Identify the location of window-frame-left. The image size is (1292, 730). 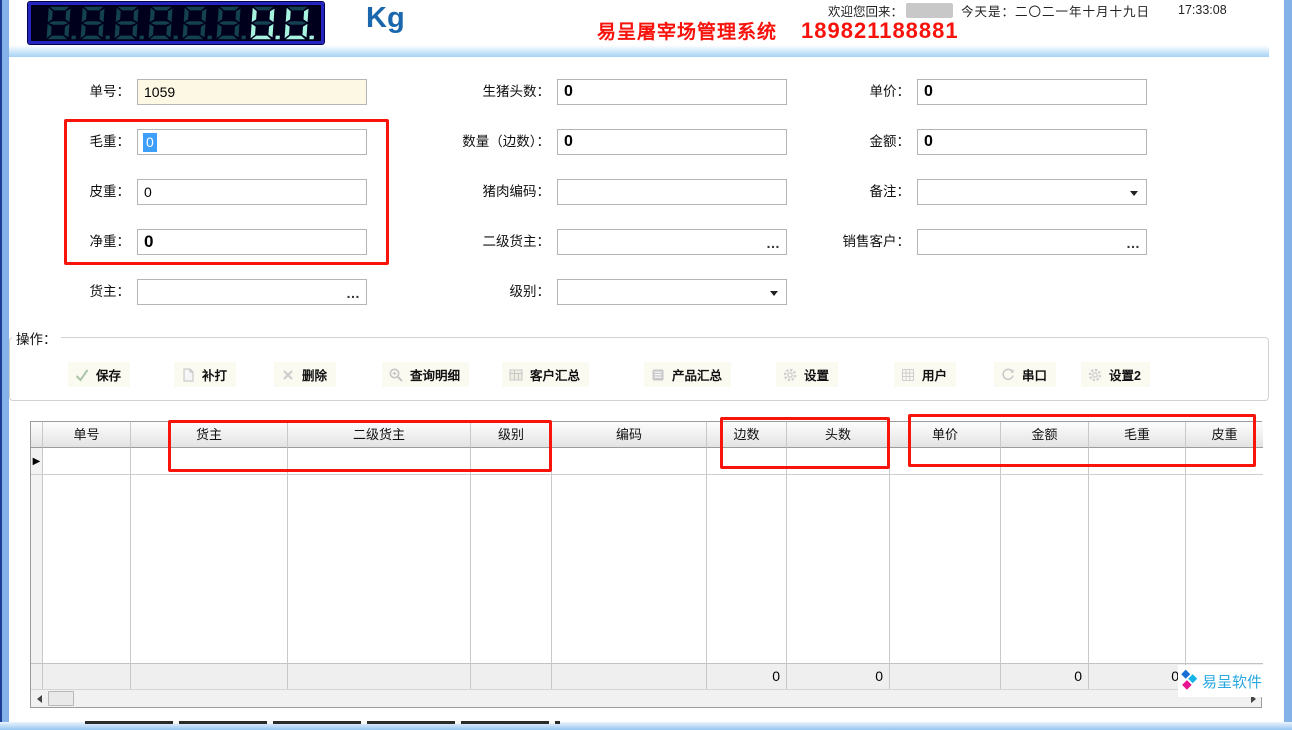
(4, 365).